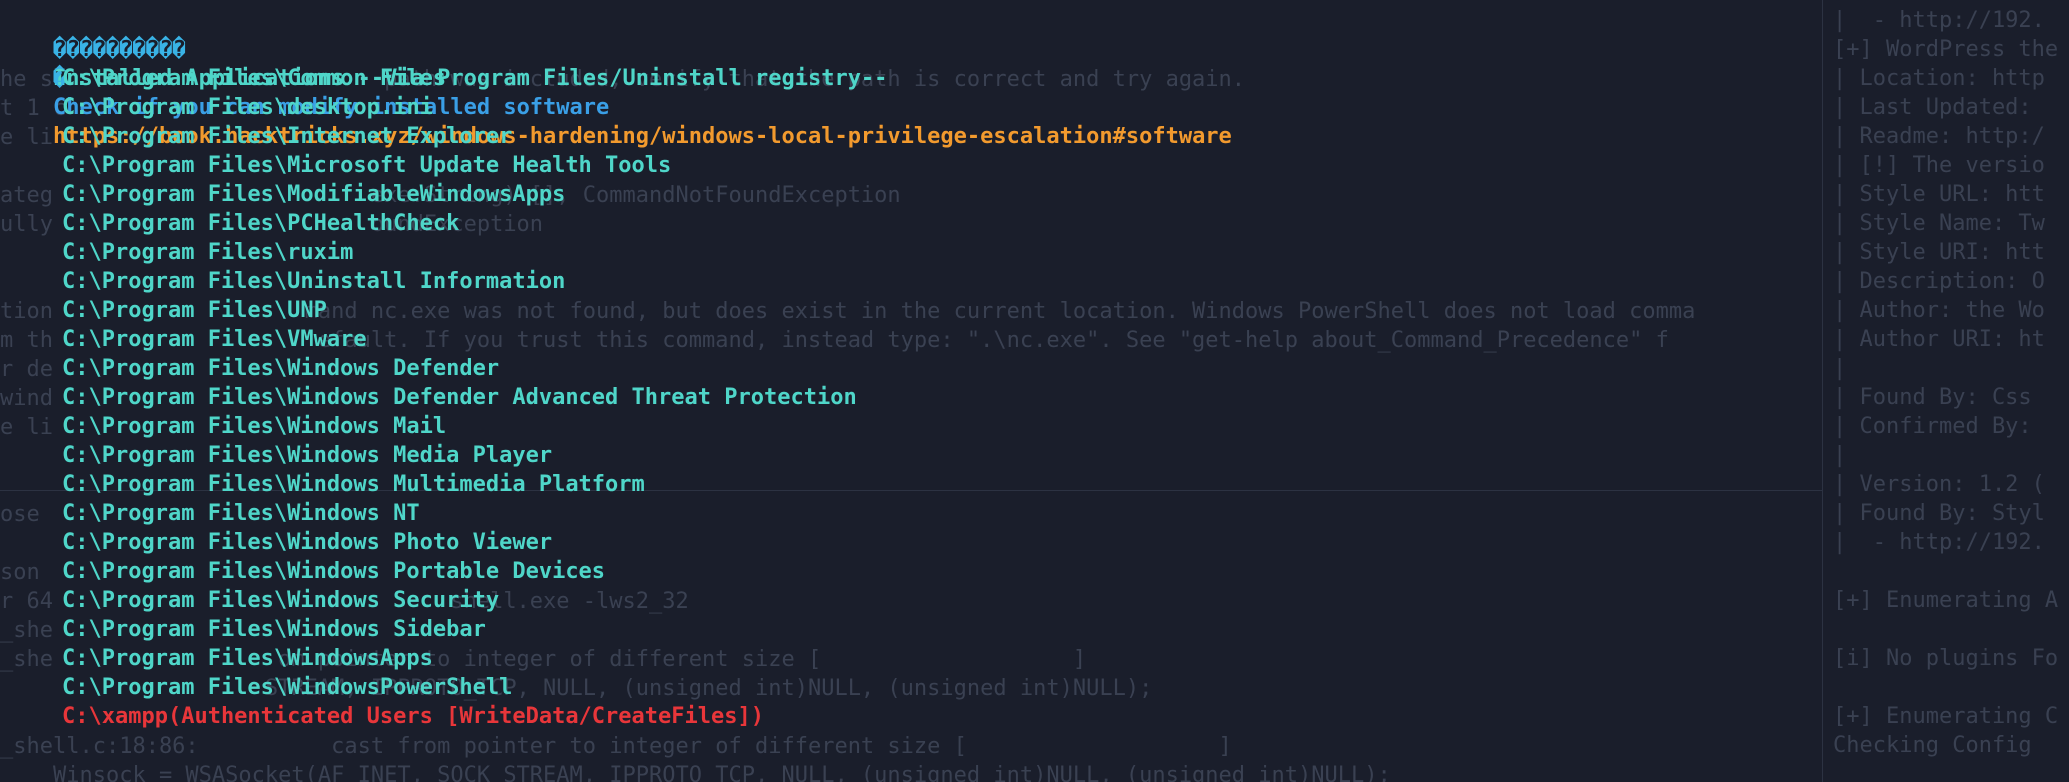 Image resolution: width=2069 pixels, height=782 pixels. What do you see at coordinates (214, 339) in the screenshot?
I see `installed-app-entry: C:\Program Files\VMware` at bounding box center [214, 339].